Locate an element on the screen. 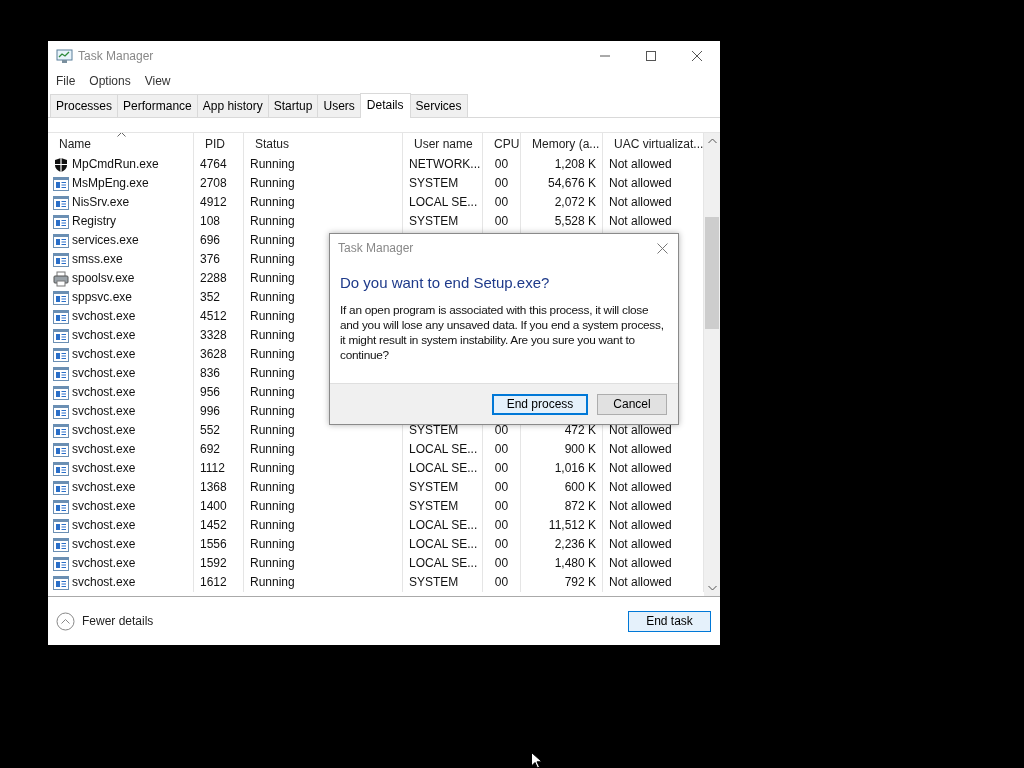  dialog-message: If an open program is associated with this process, it will close and you will lose any unsaved data. If you end a system process, it might result in system instability. Are you sure you want to continue? is located at coordinates (502, 332).